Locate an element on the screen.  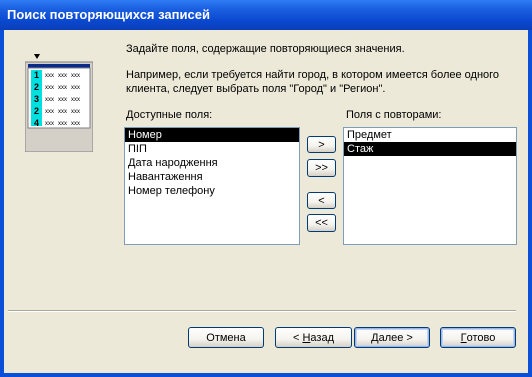
remove-field-button: < is located at coordinates (321, 200).